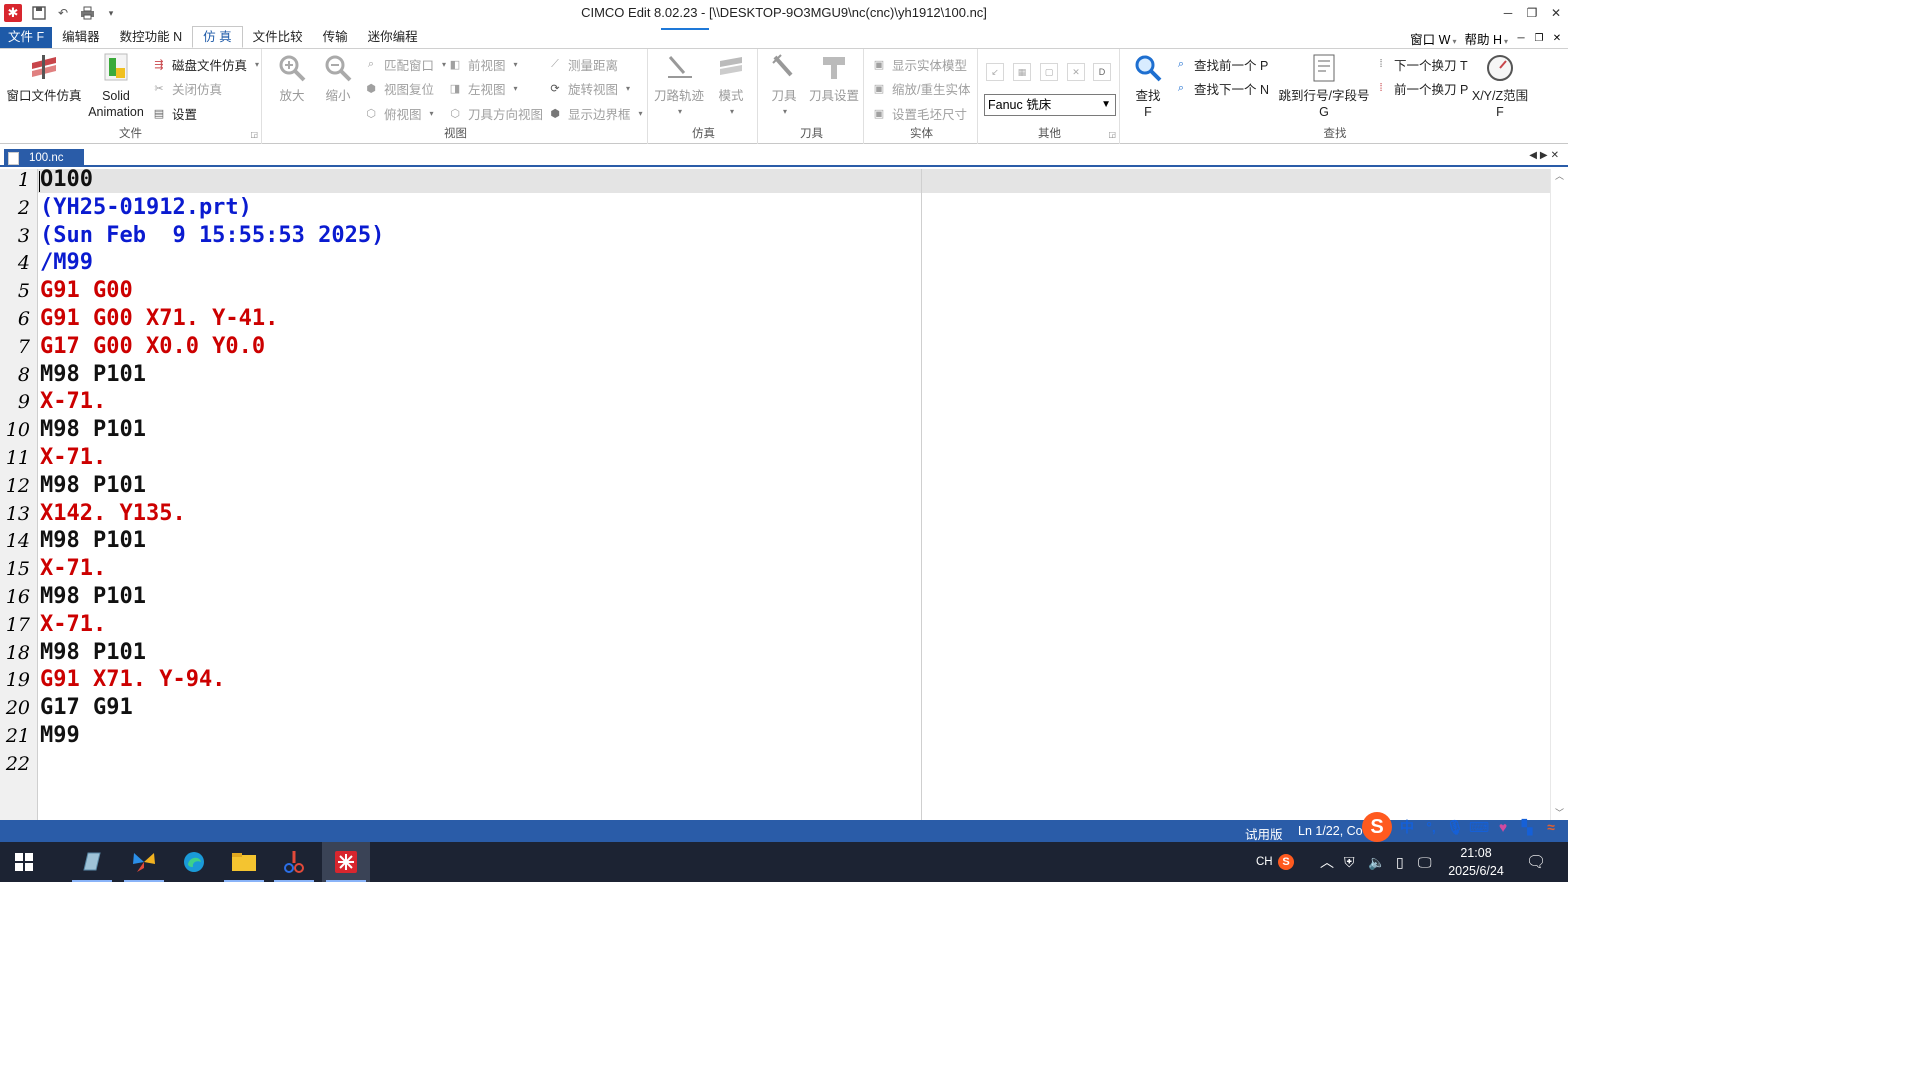  What do you see at coordinates (1556, 155) in the screenshot?
I see `close-document-icon: ✕` at bounding box center [1556, 155].